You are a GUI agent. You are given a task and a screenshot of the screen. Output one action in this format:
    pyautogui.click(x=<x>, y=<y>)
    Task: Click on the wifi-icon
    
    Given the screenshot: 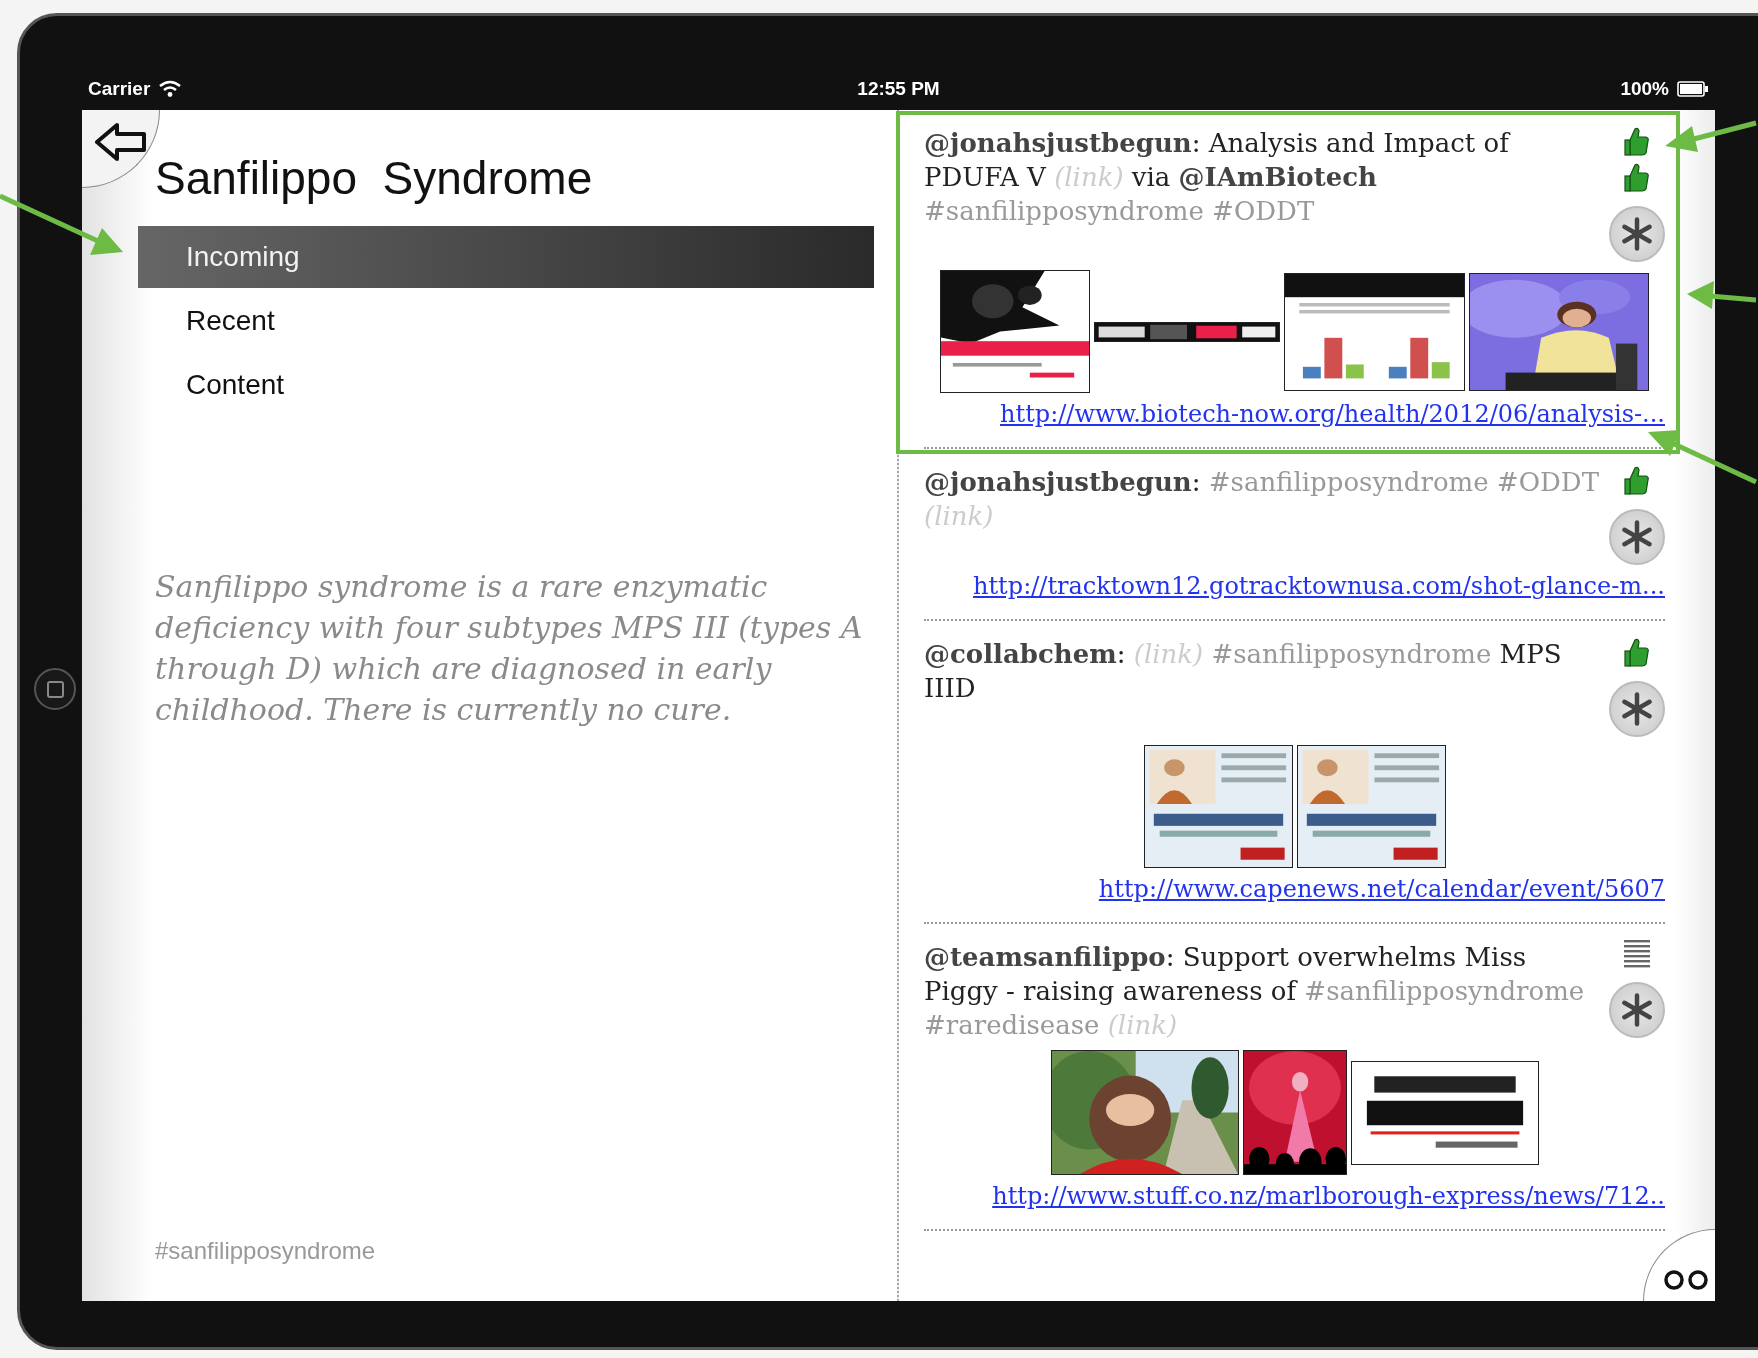 What is the action you would take?
    pyautogui.click(x=170, y=89)
    